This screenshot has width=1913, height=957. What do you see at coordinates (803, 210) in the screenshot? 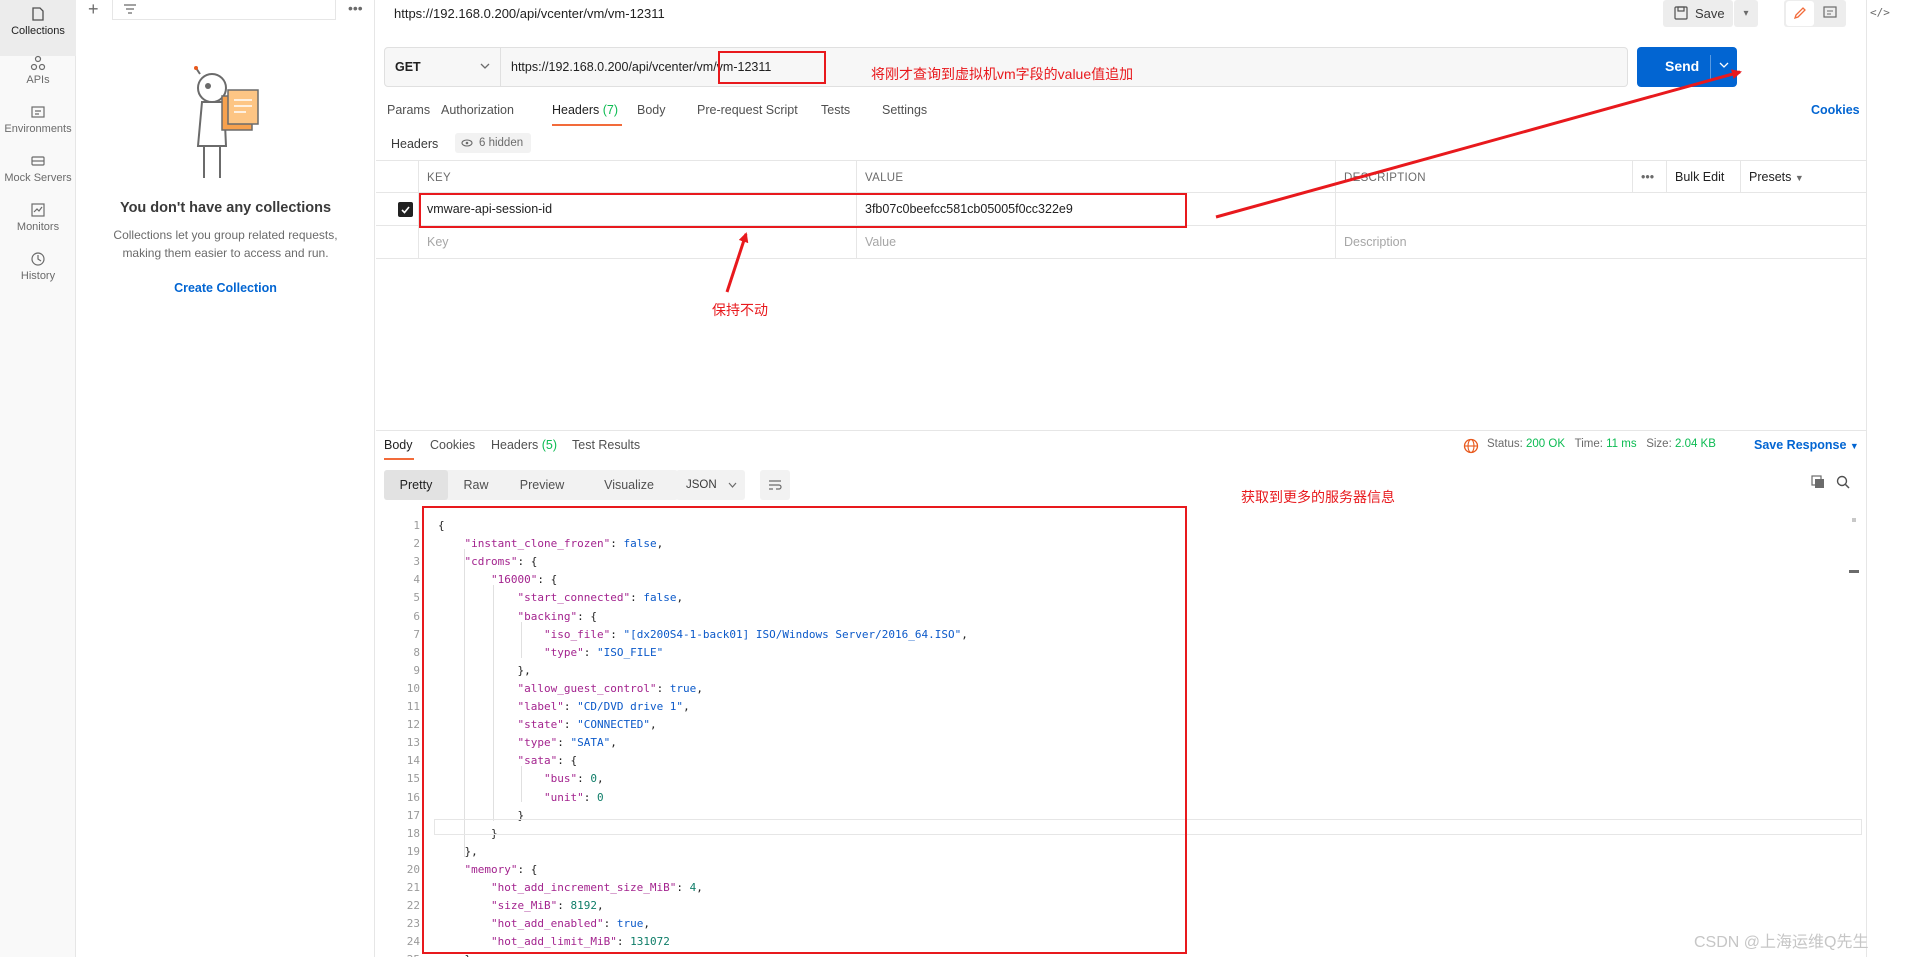
I see `annotation-header-row-box` at bounding box center [803, 210].